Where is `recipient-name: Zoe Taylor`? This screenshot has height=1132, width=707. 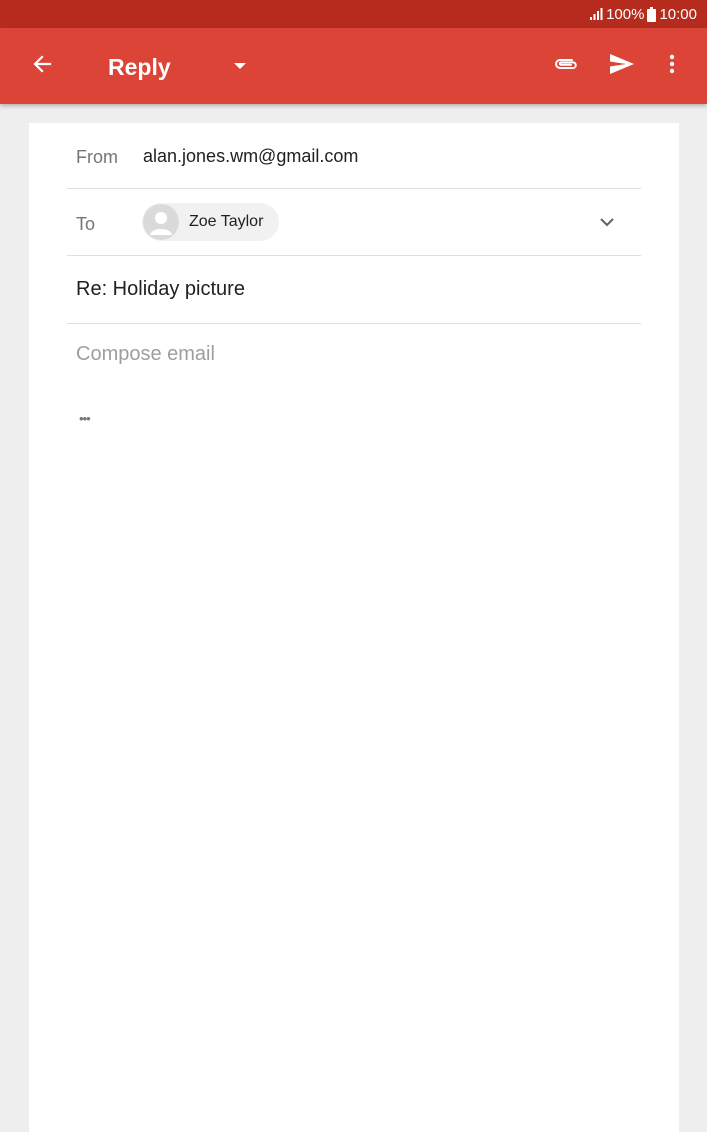
recipient-name: Zoe Taylor is located at coordinates (226, 221).